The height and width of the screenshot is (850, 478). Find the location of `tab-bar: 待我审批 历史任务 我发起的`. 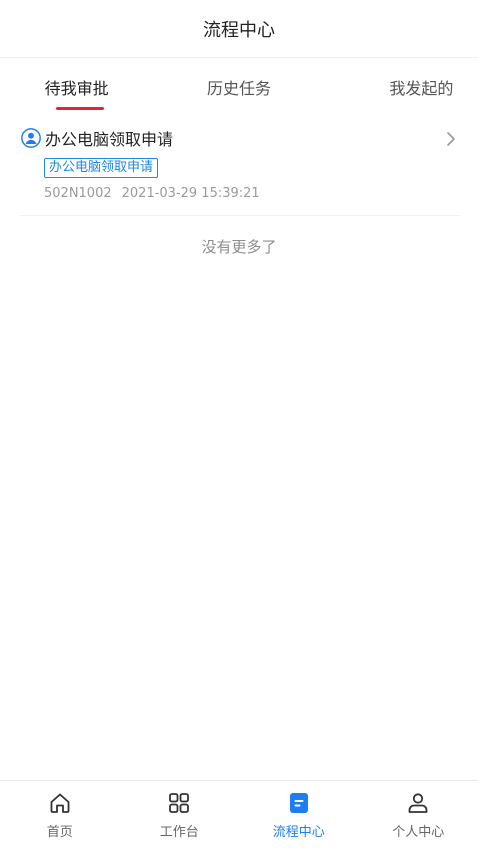

tab-bar: 待我审批 历史任务 我发起的 is located at coordinates (239, 87).